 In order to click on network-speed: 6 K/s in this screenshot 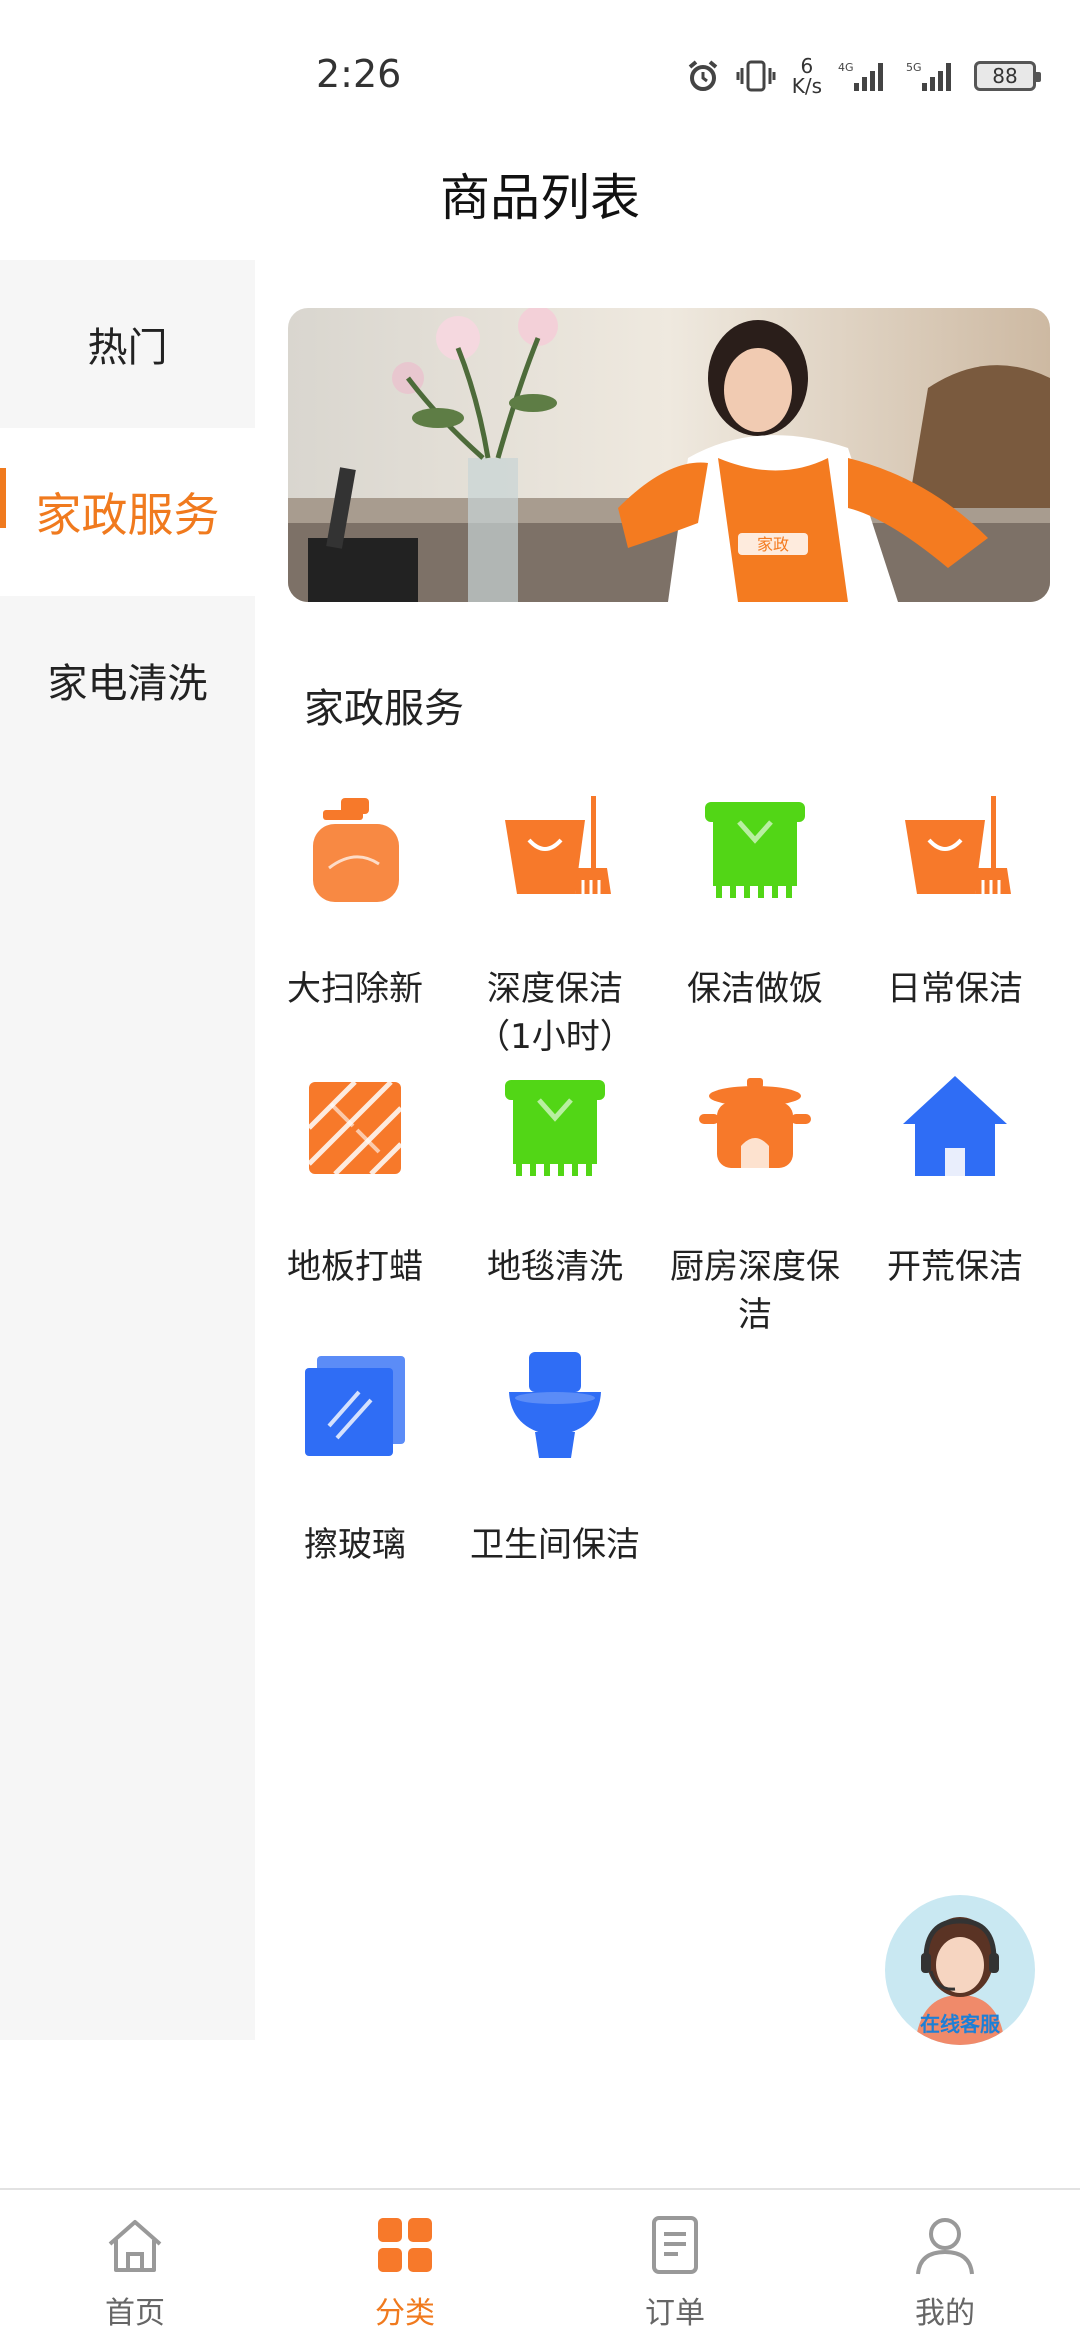, I will do `click(807, 76)`.